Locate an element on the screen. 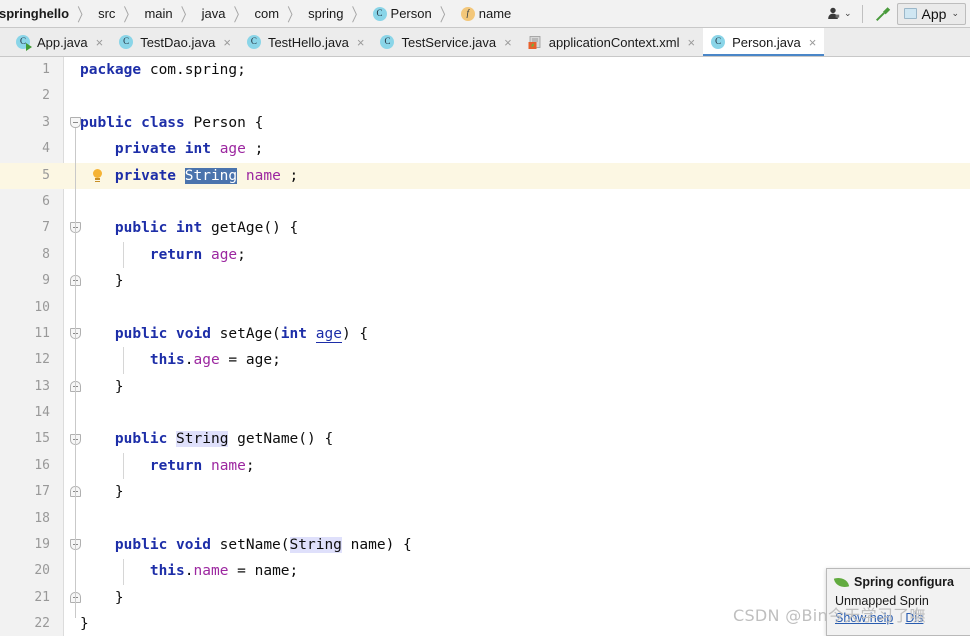 The height and width of the screenshot is (636, 970). spring-xml-icon is located at coordinates (535, 42).